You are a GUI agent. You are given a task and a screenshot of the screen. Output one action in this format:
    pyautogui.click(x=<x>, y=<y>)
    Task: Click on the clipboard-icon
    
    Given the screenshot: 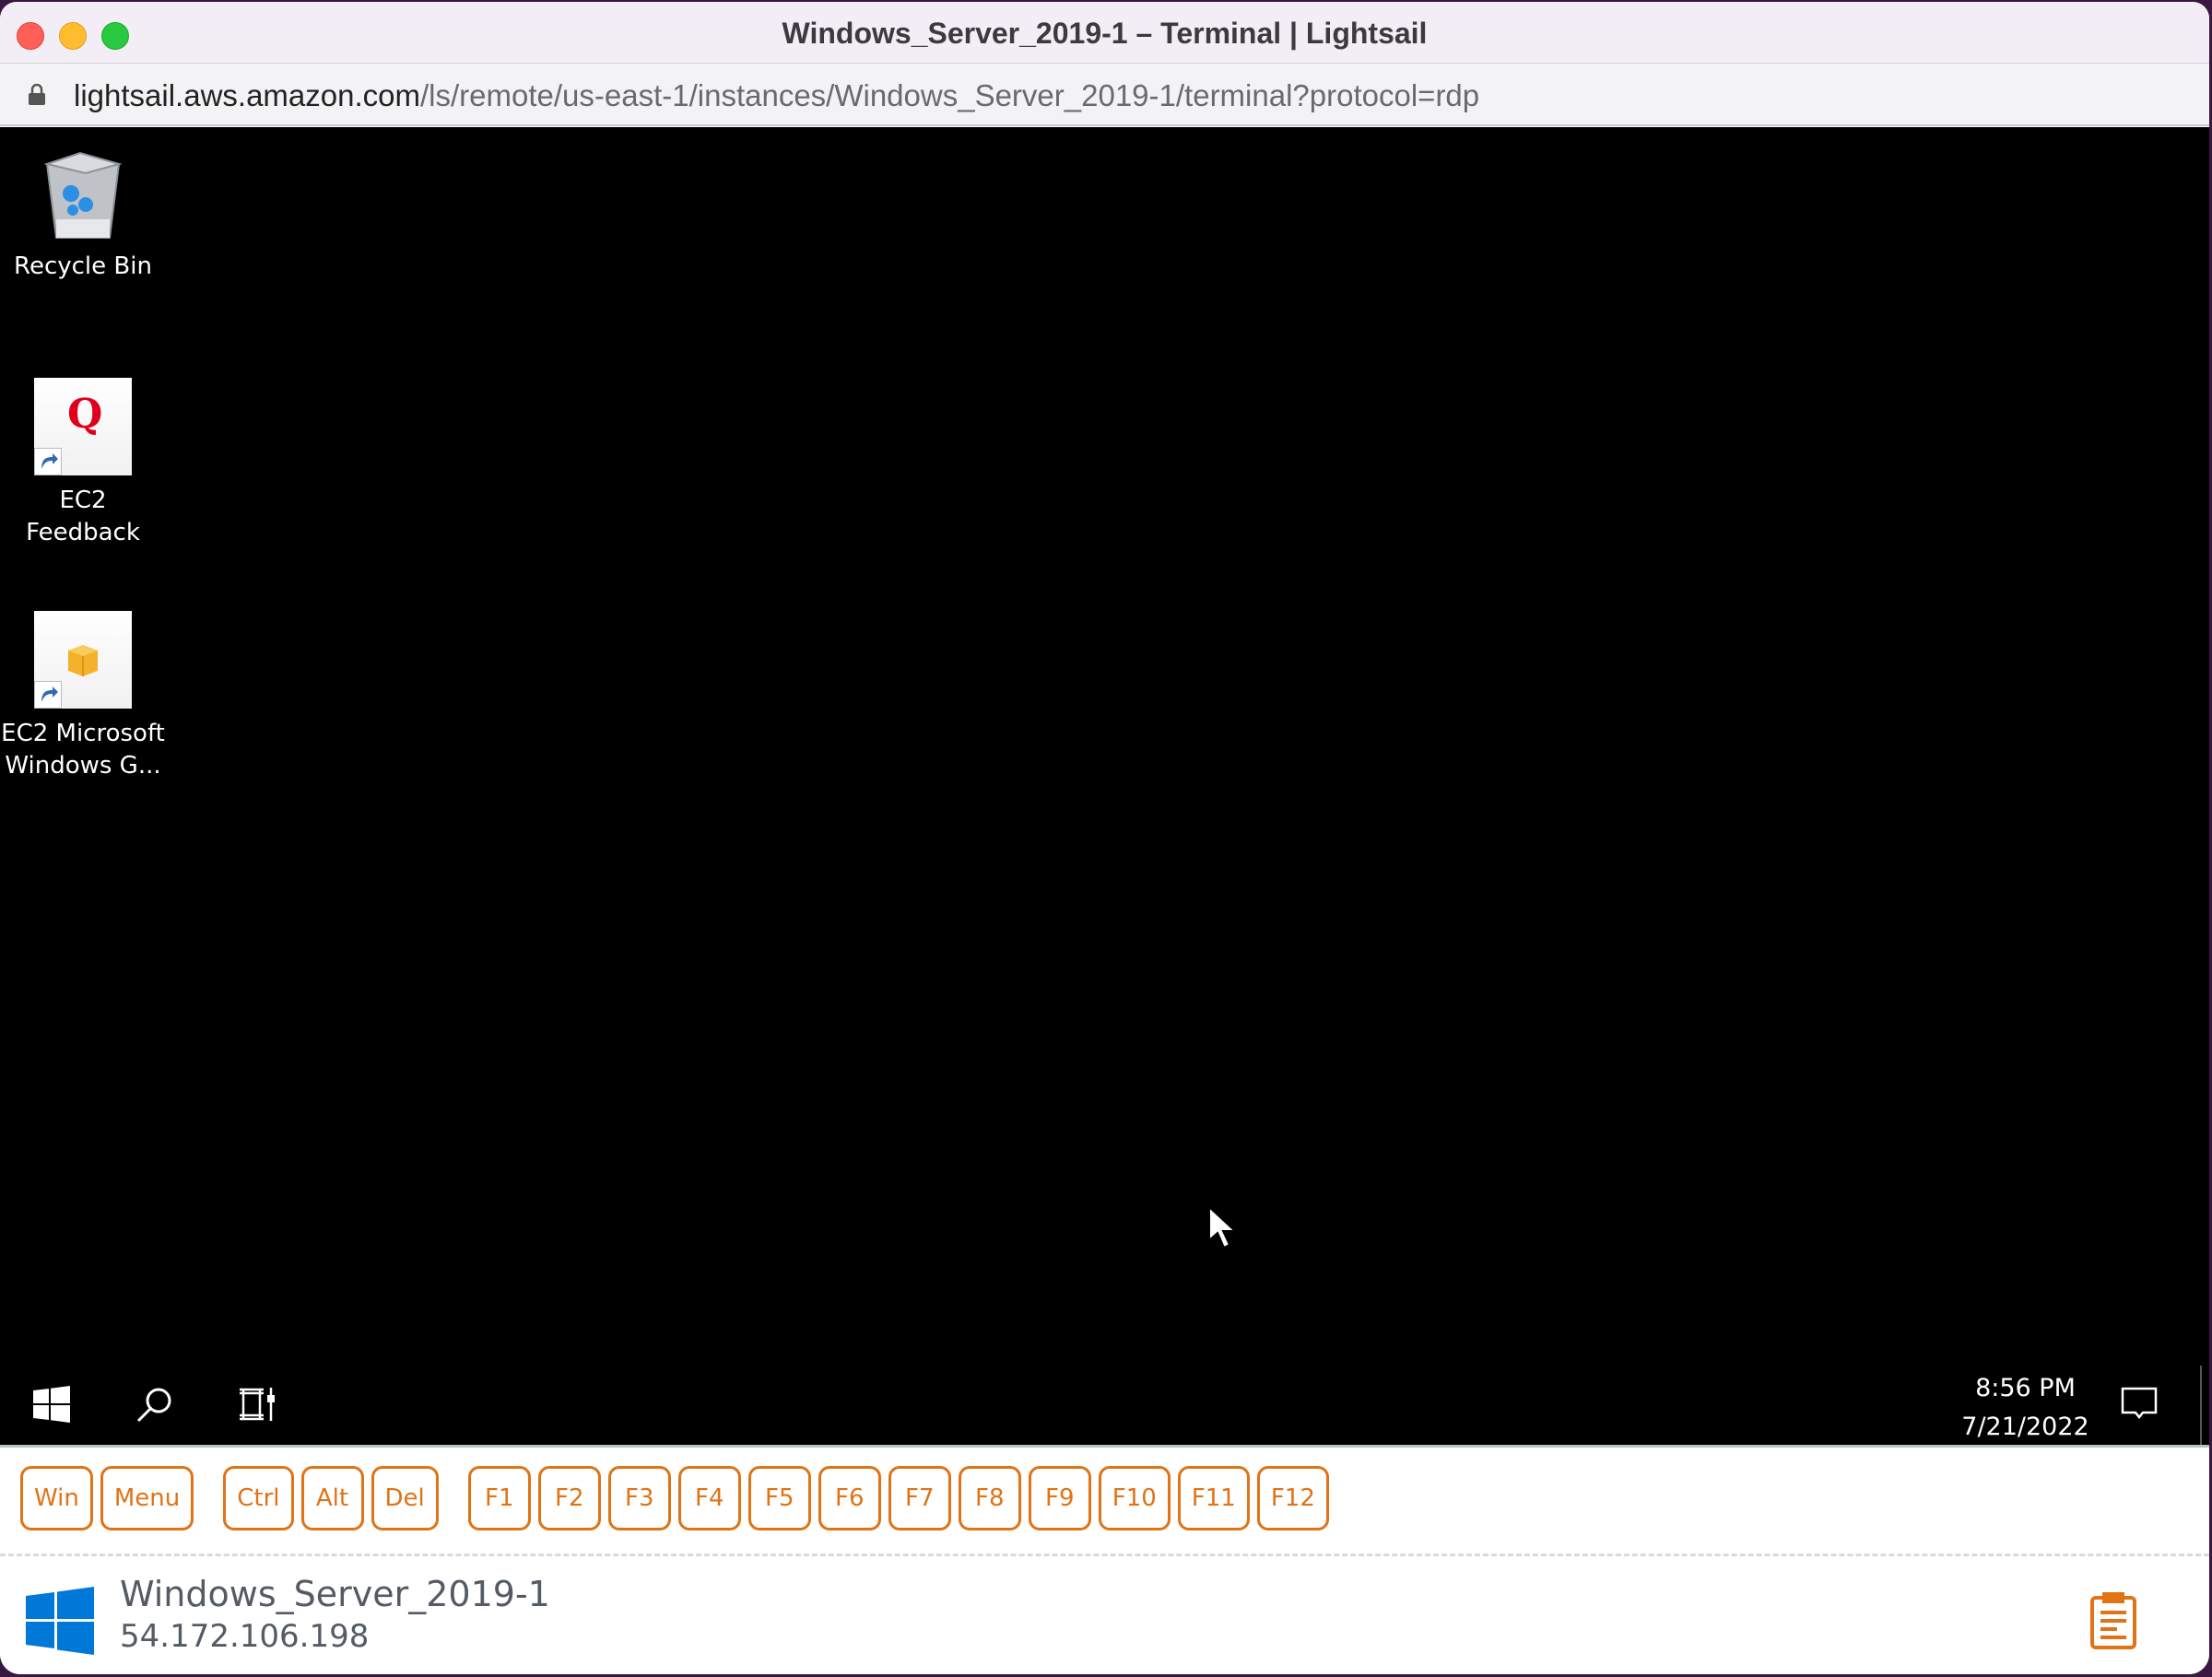 What is the action you would take?
    pyautogui.click(x=2113, y=1620)
    